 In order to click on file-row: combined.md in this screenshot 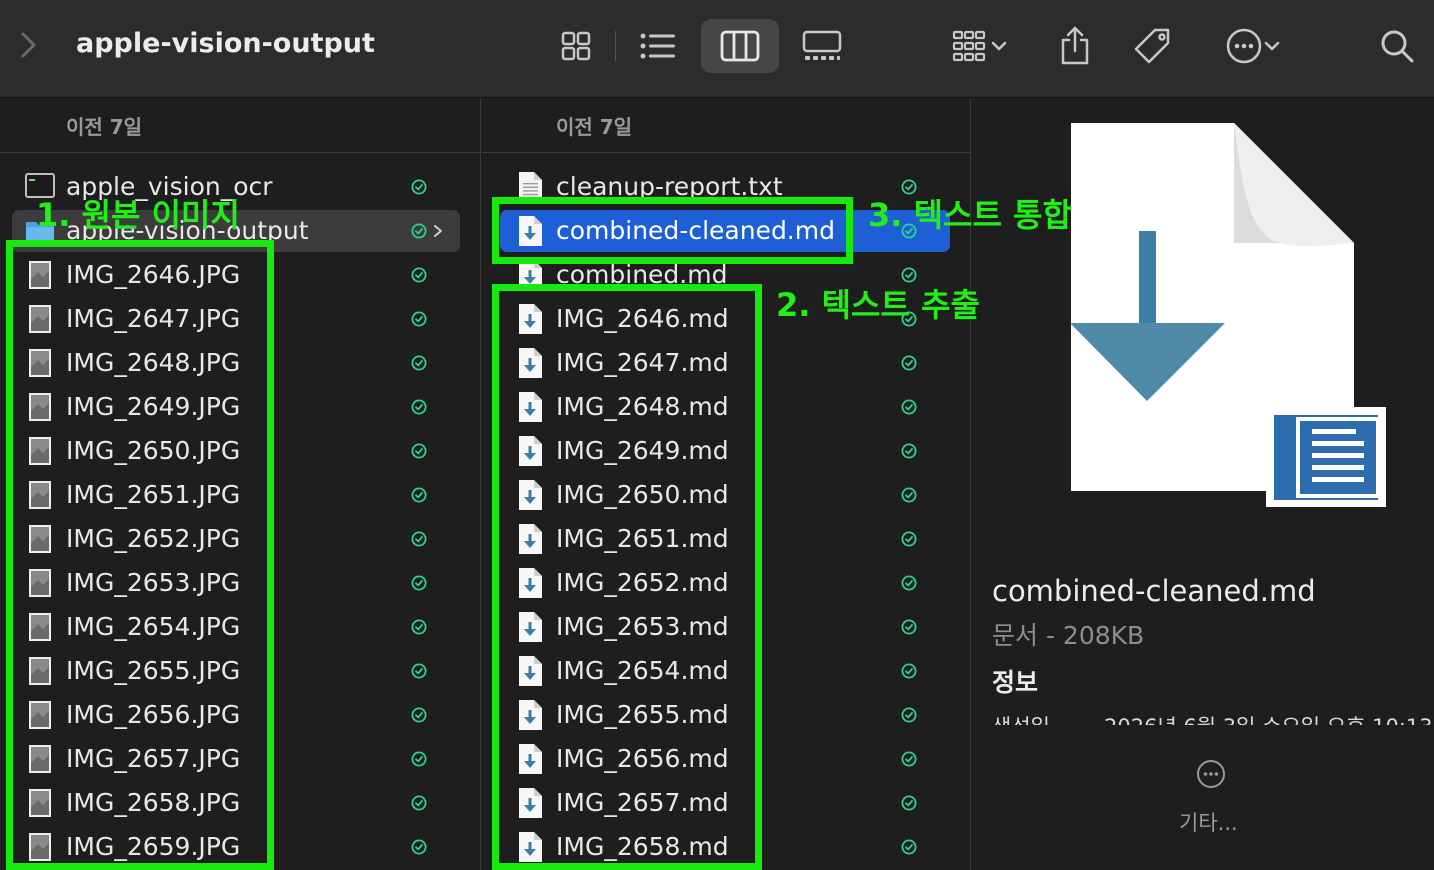, I will do `click(726, 275)`.